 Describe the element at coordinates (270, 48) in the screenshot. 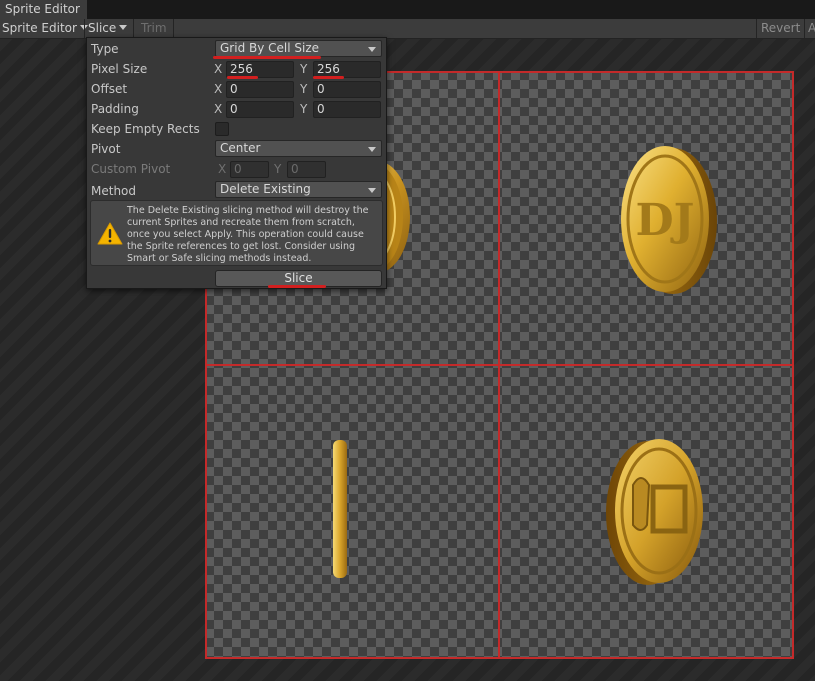

I see `type-value: Grid By Cell Size` at that location.